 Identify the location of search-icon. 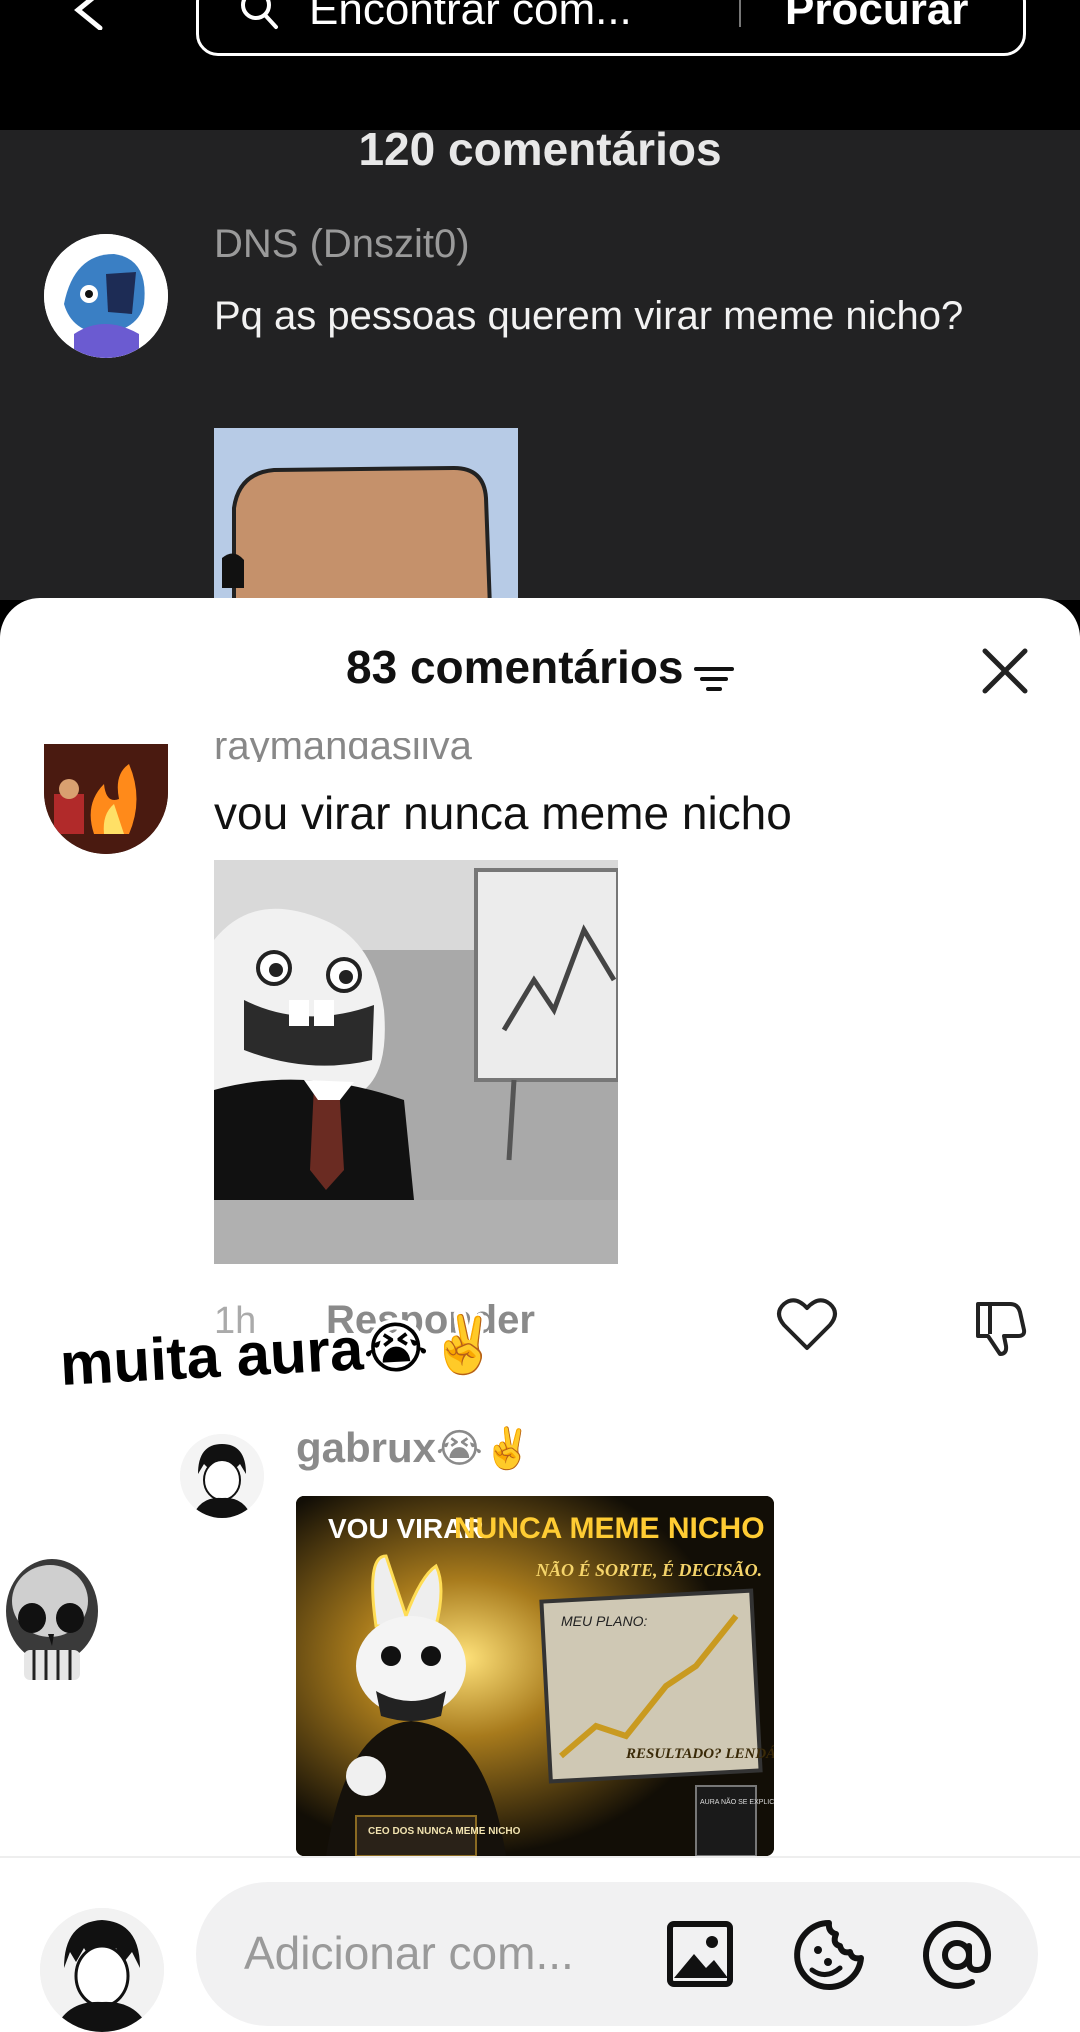
(259, 14).